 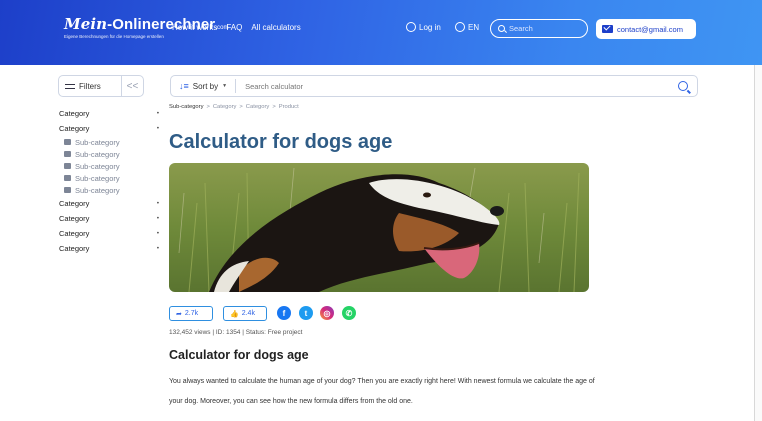 What do you see at coordinates (607, 29) in the screenshot?
I see `mail-icon` at bounding box center [607, 29].